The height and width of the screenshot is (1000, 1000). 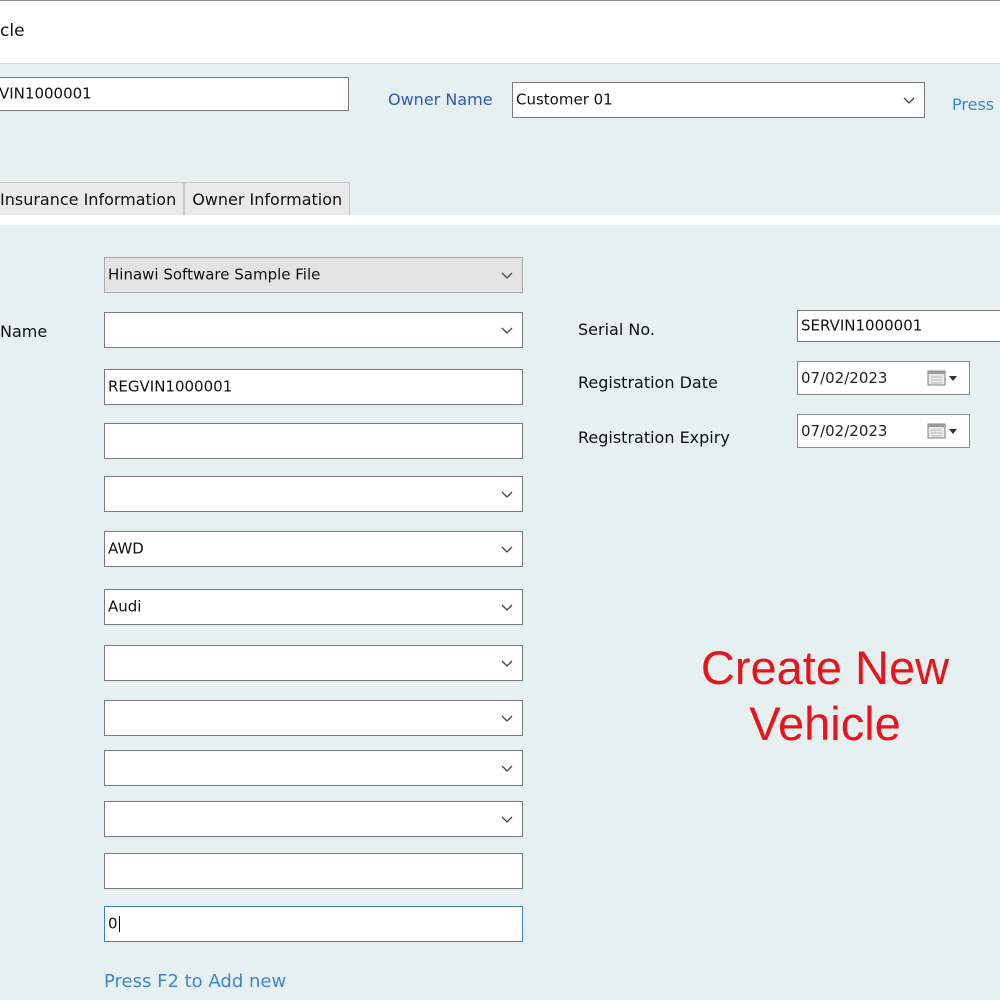 I want to click on company-value: Hinawi Software Sample File, so click(x=214, y=274).